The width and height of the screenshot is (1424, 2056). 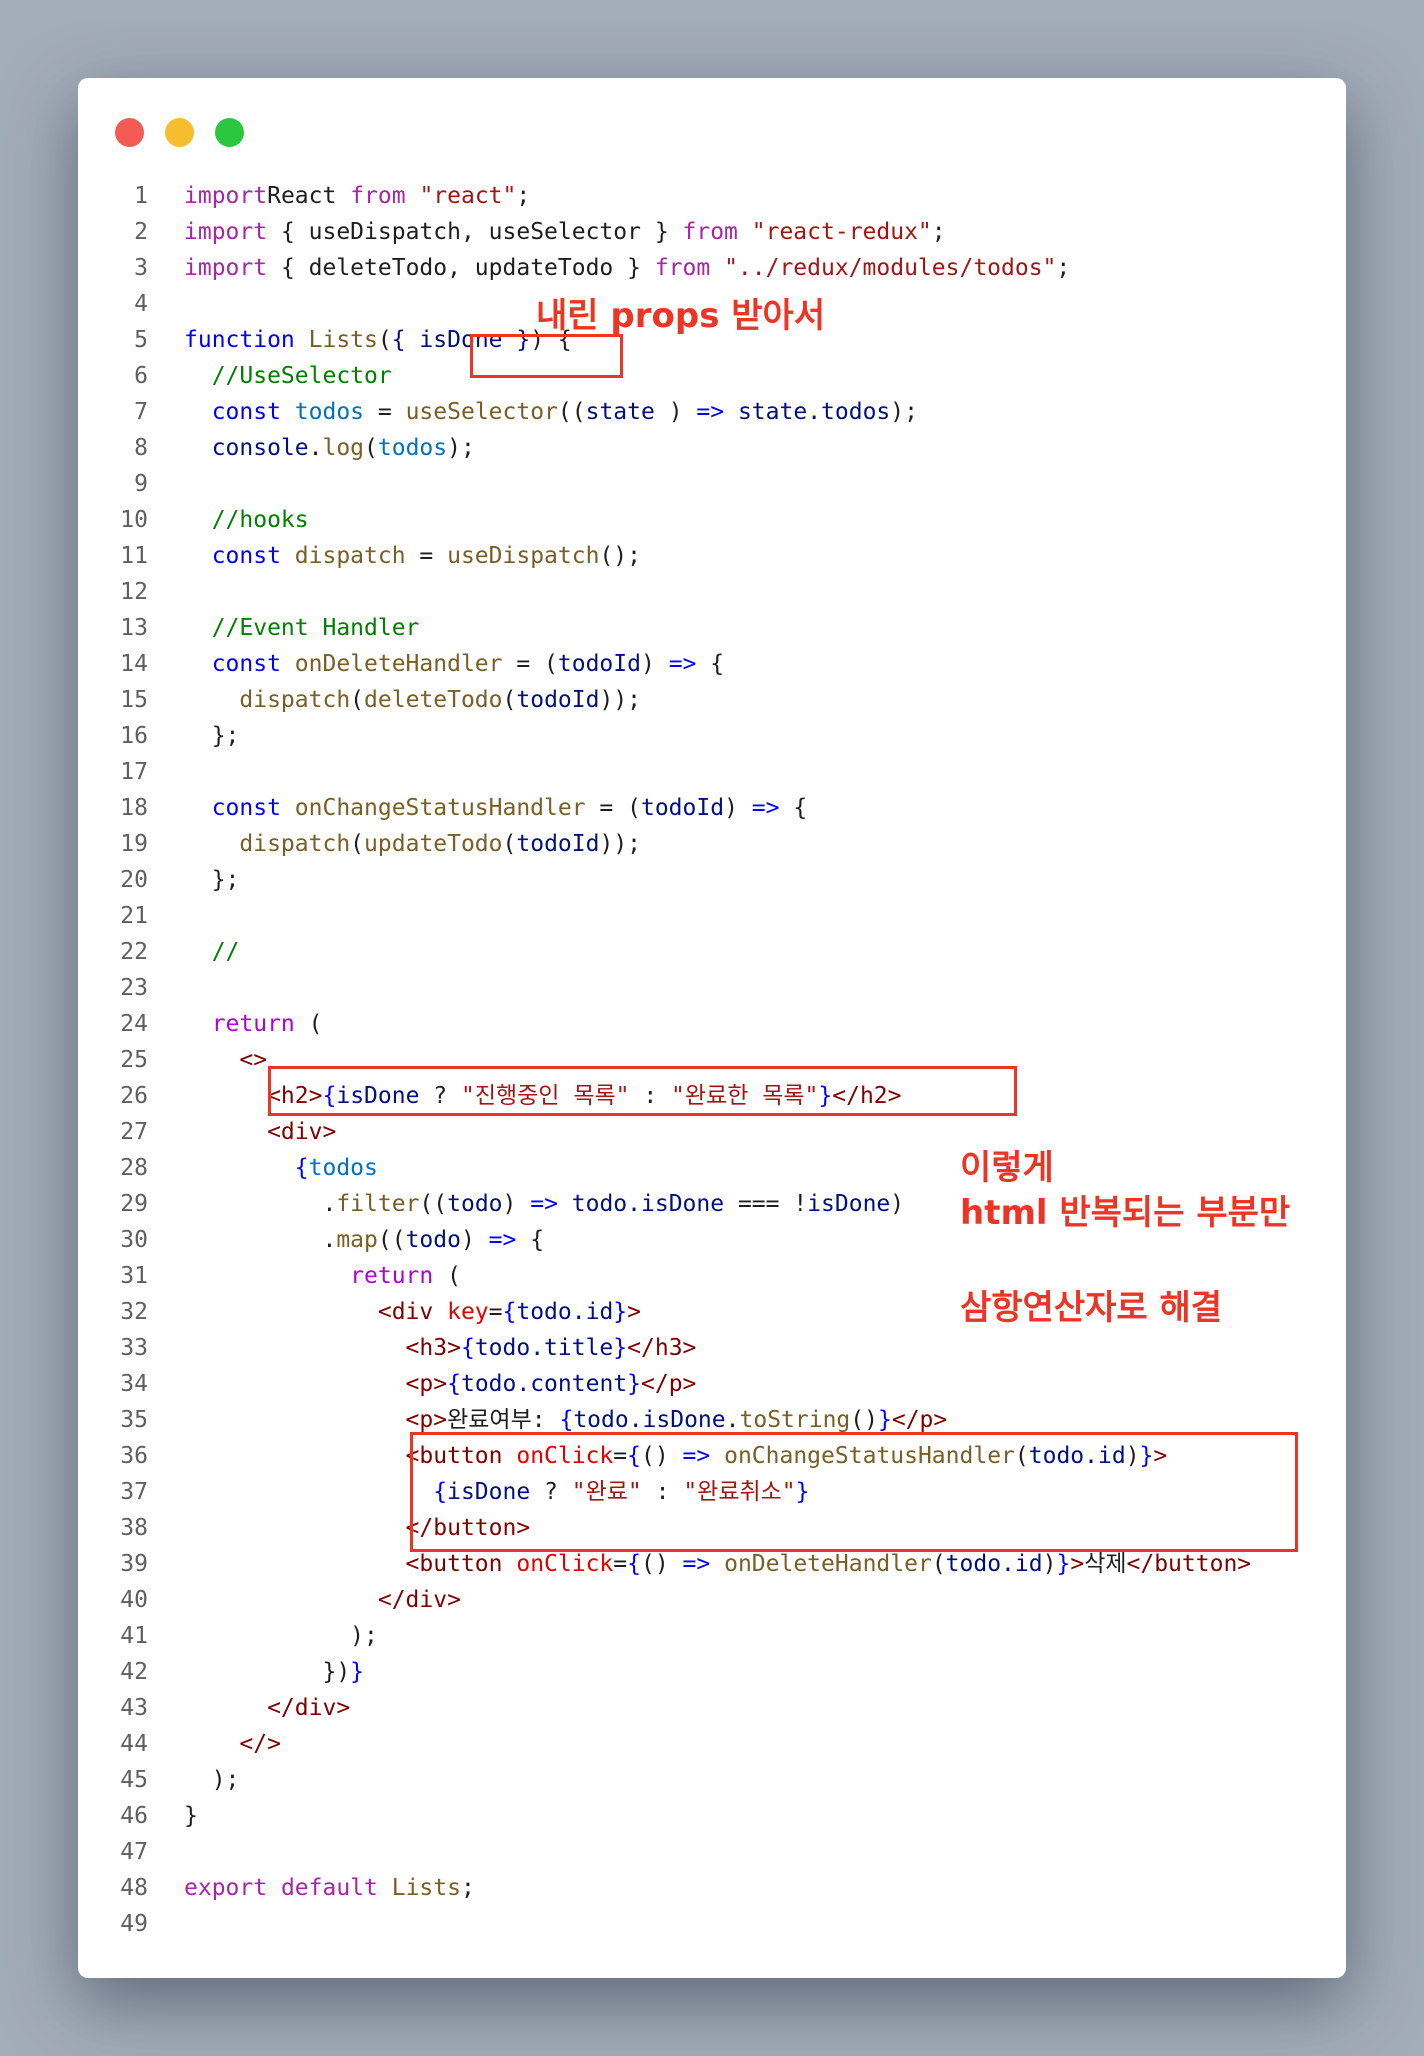 I want to click on zoom-window-button, so click(x=229, y=132).